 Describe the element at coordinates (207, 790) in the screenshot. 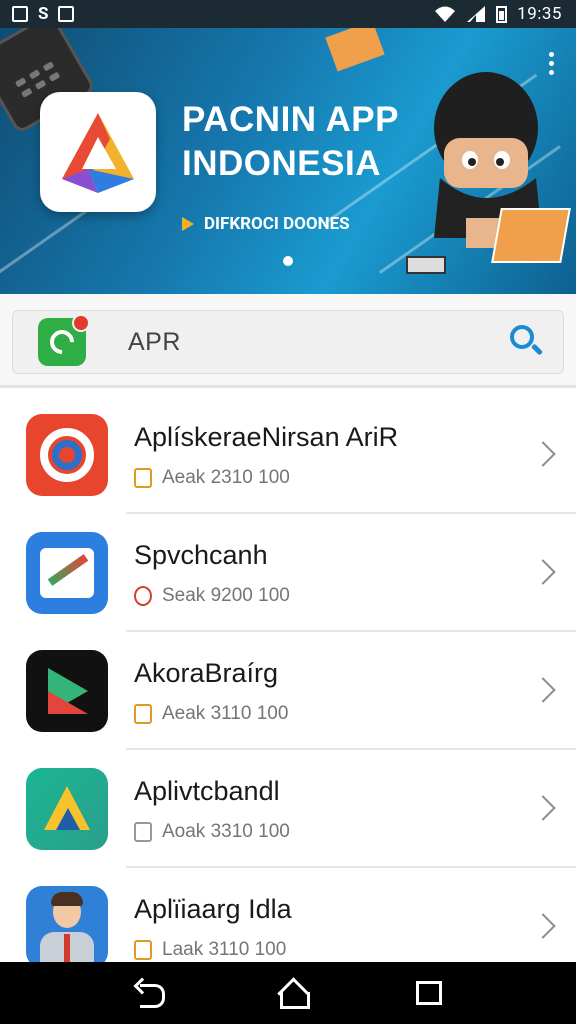

I see `app-name: Aplivtcbandl` at that location.